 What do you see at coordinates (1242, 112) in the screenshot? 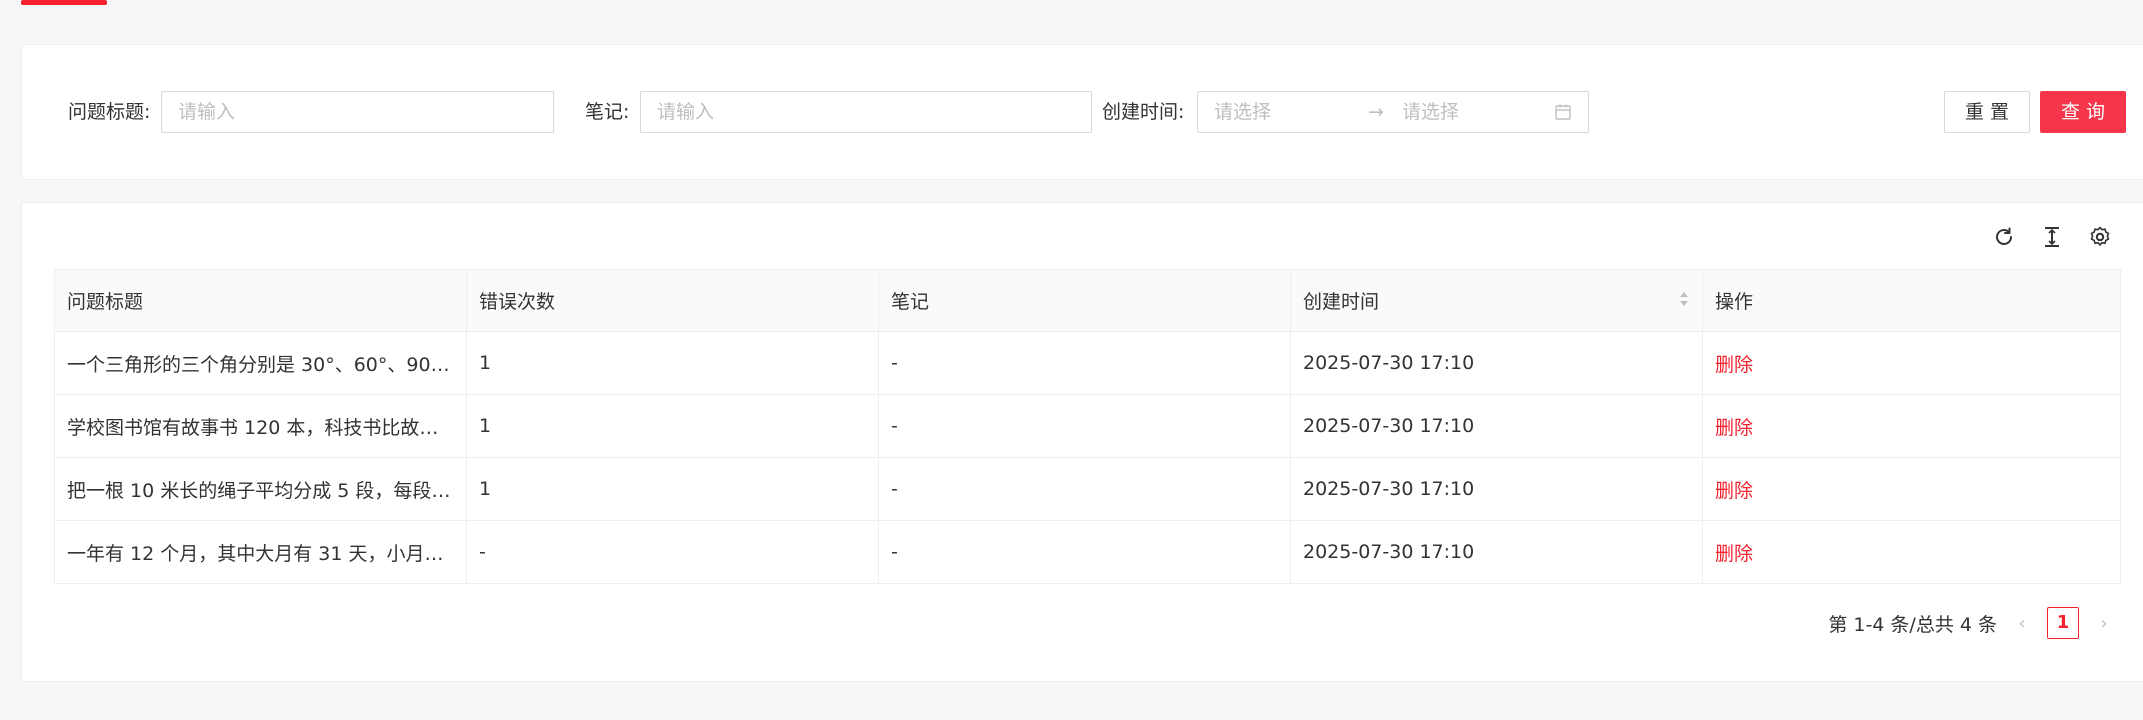
I see `range-start-placeholder: 请选择` at bounding box center [1242, 112].